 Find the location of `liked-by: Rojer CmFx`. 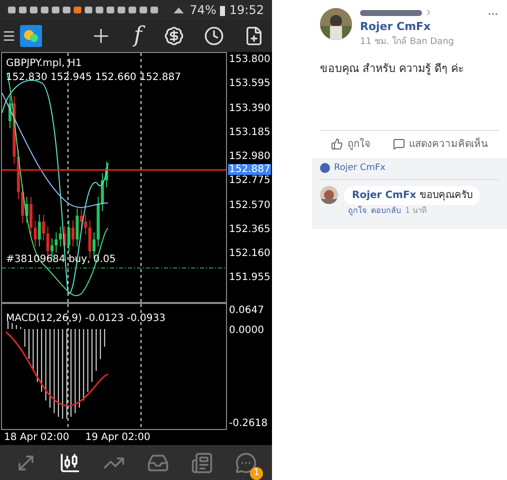

liked-by: Rojer CmFx is located at coordinates (360, 168).